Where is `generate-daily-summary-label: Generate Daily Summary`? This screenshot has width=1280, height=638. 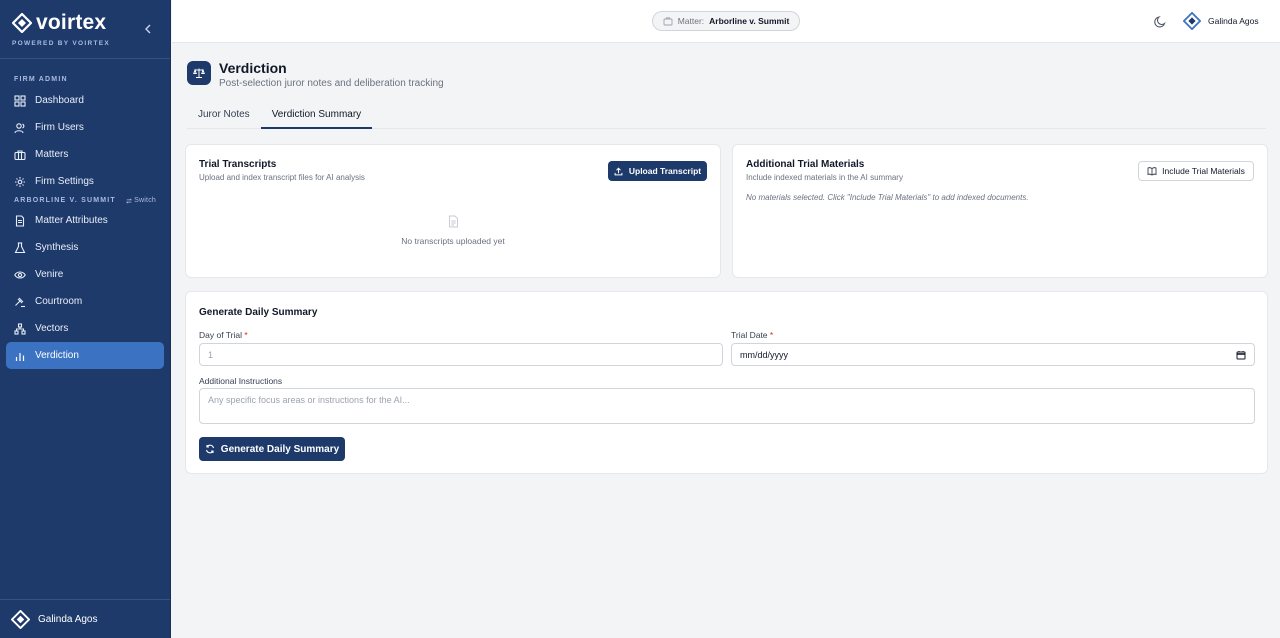 generate-daily-summary-label: Generate Daily Summary is located at coordinates (280, 449).